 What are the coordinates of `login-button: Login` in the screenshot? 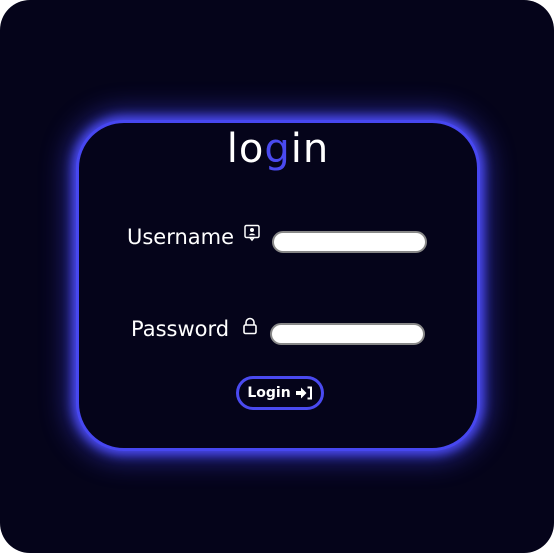 It's located at (280, 393).